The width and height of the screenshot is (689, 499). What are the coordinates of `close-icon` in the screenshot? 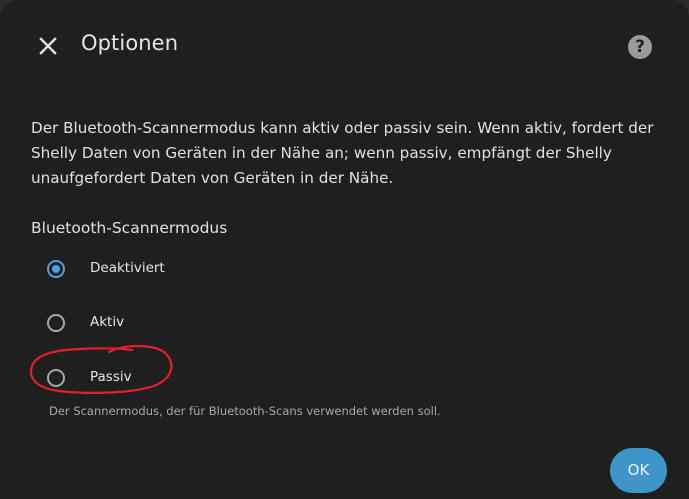 It's located at (48, 46).